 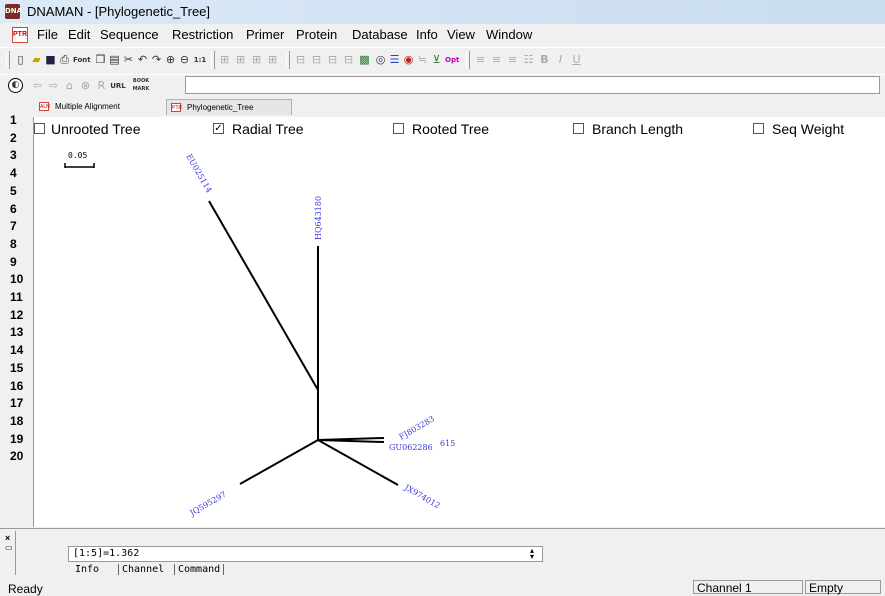 I want to click on back-arrow-icon: ⇦, so click(x=37, y=85).